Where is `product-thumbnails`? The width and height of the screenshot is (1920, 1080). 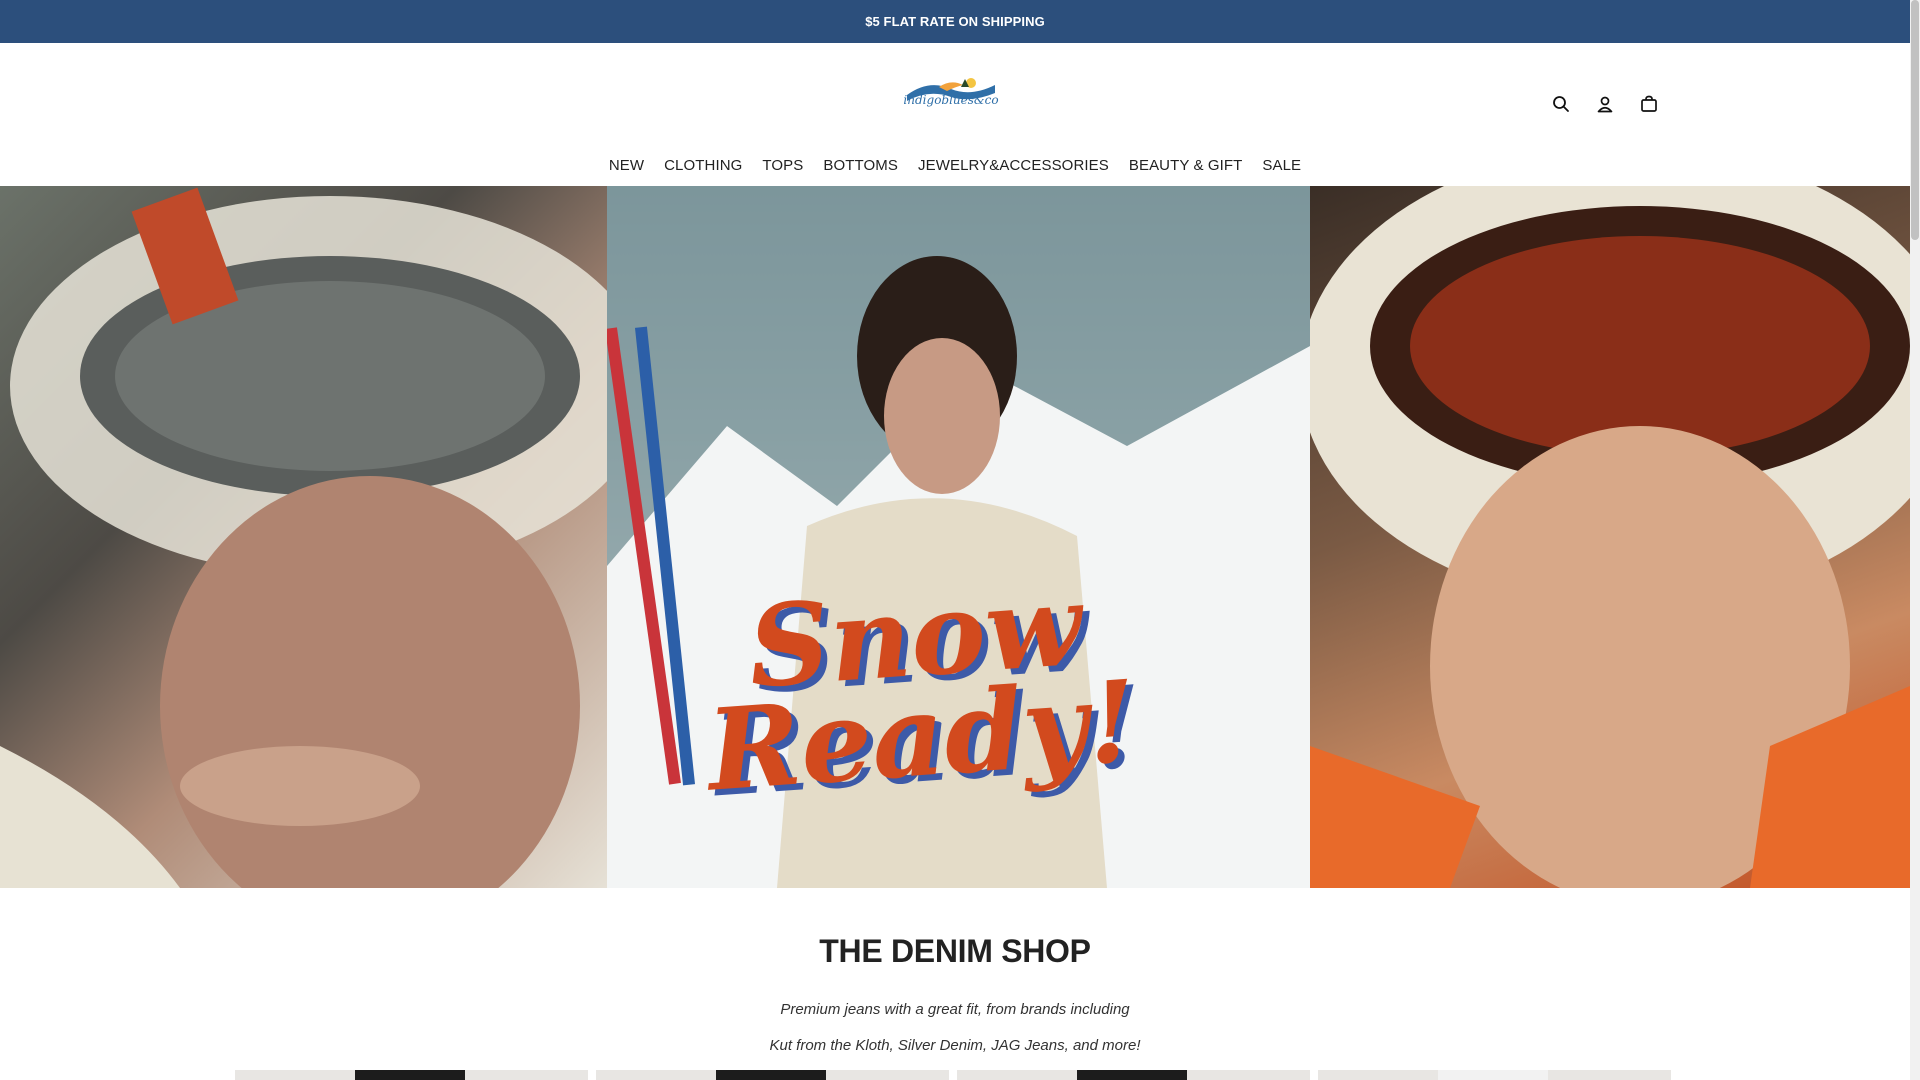
product-thumbnails is located at coordinates (953, 1075).